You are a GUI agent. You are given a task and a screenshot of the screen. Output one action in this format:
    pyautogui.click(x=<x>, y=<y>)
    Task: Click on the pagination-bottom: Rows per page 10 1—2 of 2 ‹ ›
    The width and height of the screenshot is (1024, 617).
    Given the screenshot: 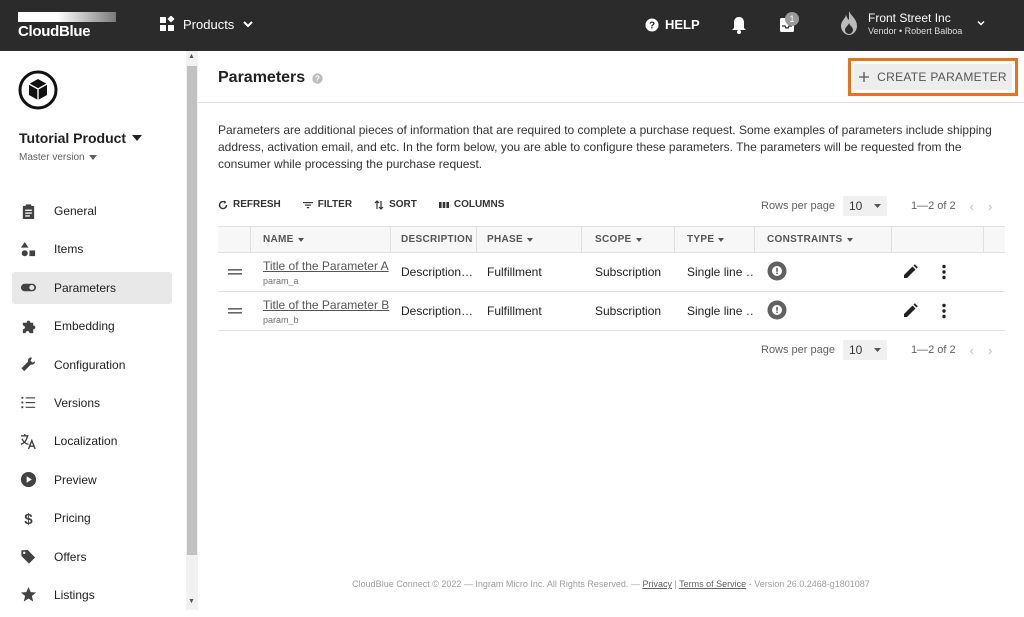 What is the action you would take?
    pyautogui.click(x=876, y=350)
    